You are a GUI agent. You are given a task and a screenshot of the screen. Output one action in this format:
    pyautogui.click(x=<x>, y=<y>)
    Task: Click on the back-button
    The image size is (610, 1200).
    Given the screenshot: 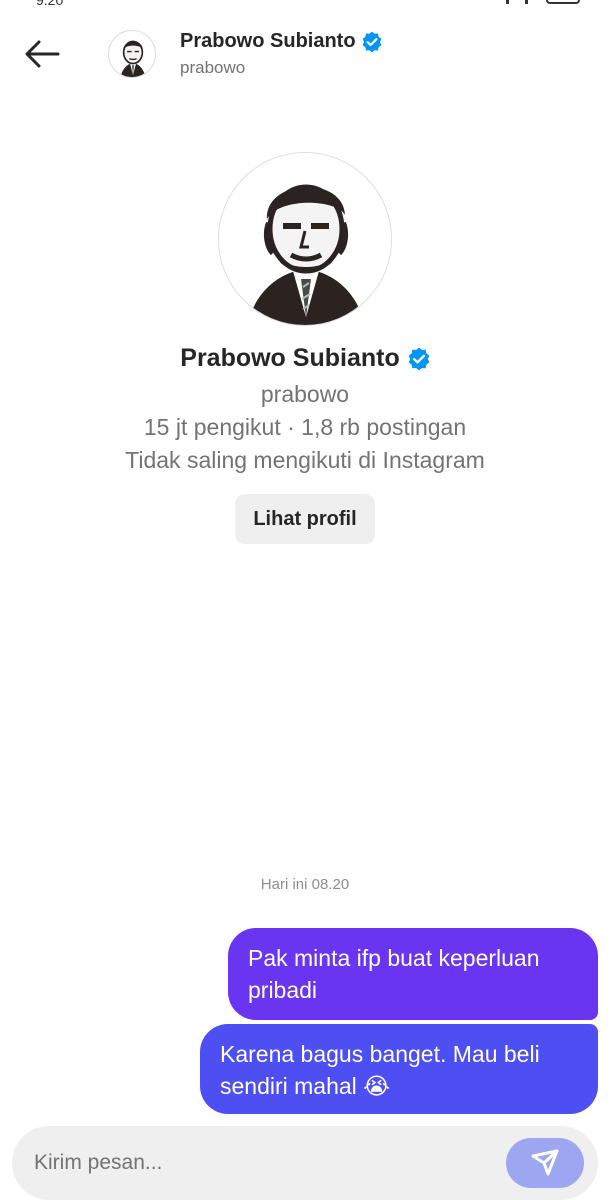 What is the action you would take?
    pyautogui.click(x=42, y=54)
    